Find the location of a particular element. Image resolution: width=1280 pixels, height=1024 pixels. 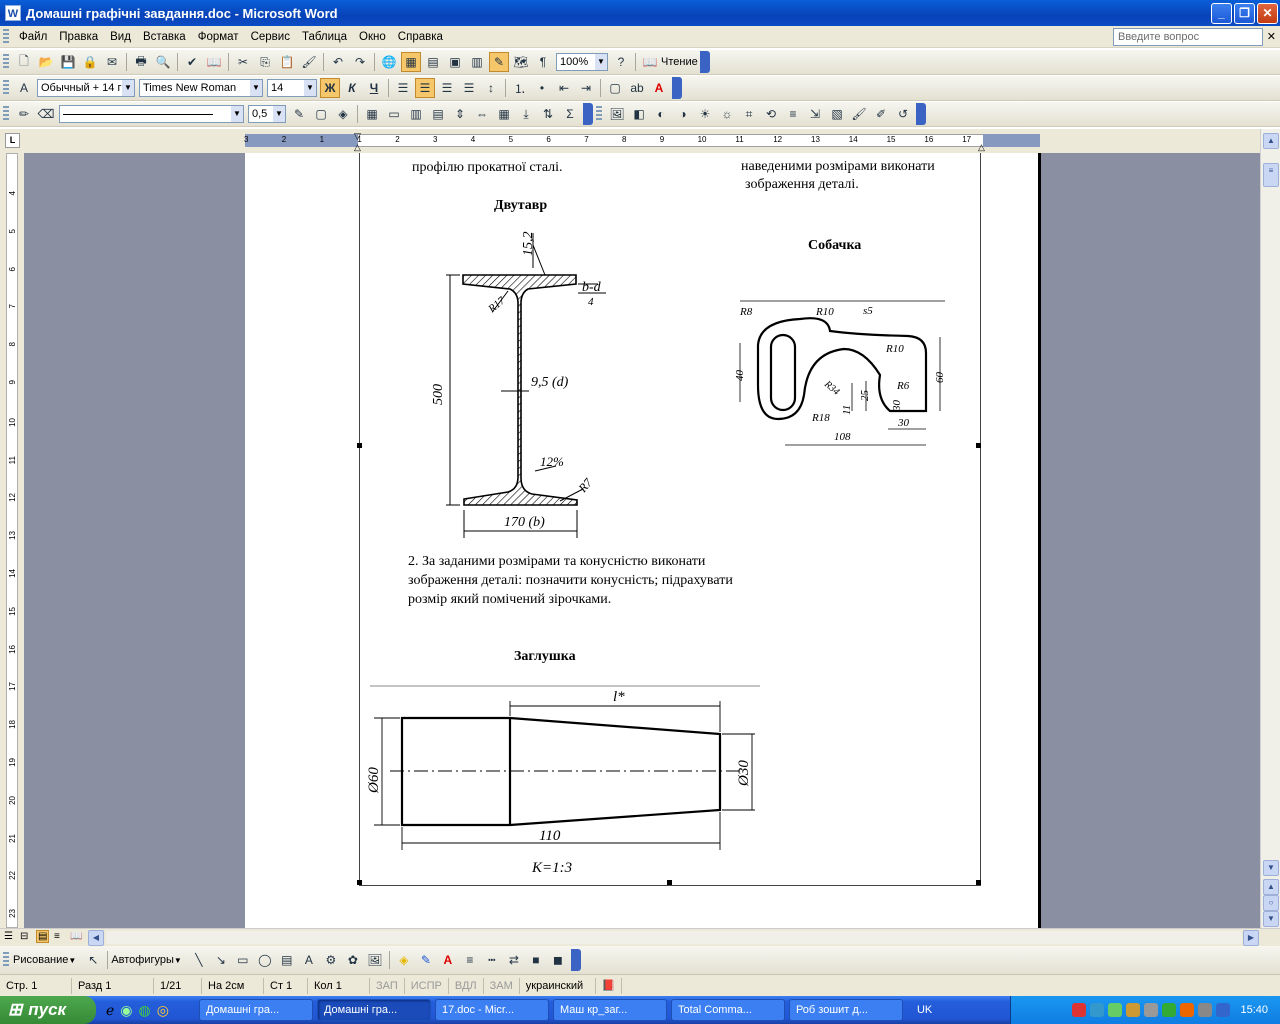

sort-icon: ⇅ is located at coordinates (548, 114).